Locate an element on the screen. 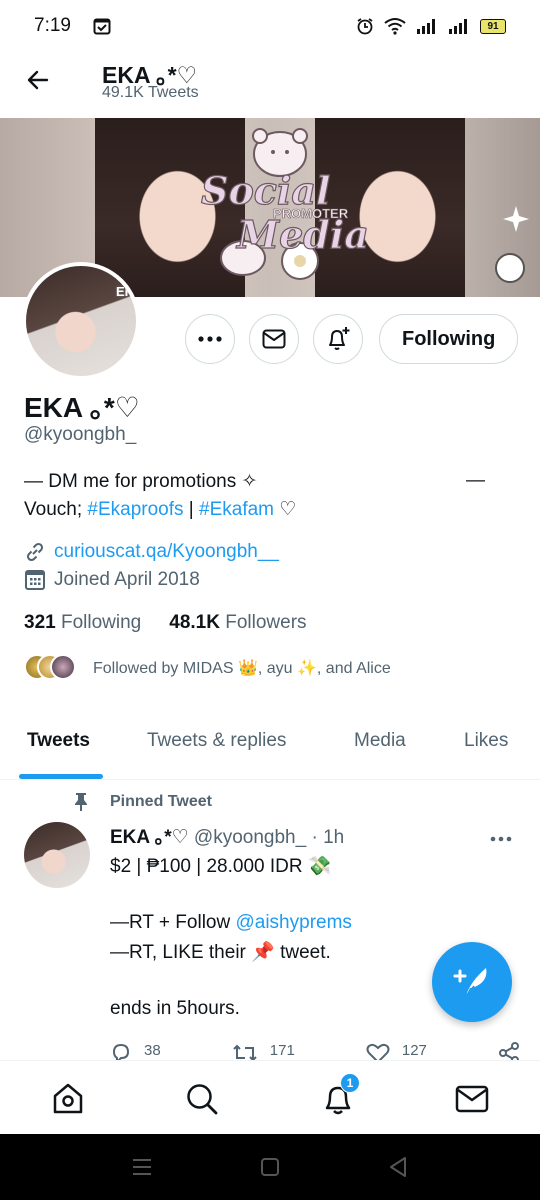 This screenshot has height=1200, width=540. tweet-header: EKA ｡*♡ @kyoongbh_ · 1h is located at coordinates (227, 835).